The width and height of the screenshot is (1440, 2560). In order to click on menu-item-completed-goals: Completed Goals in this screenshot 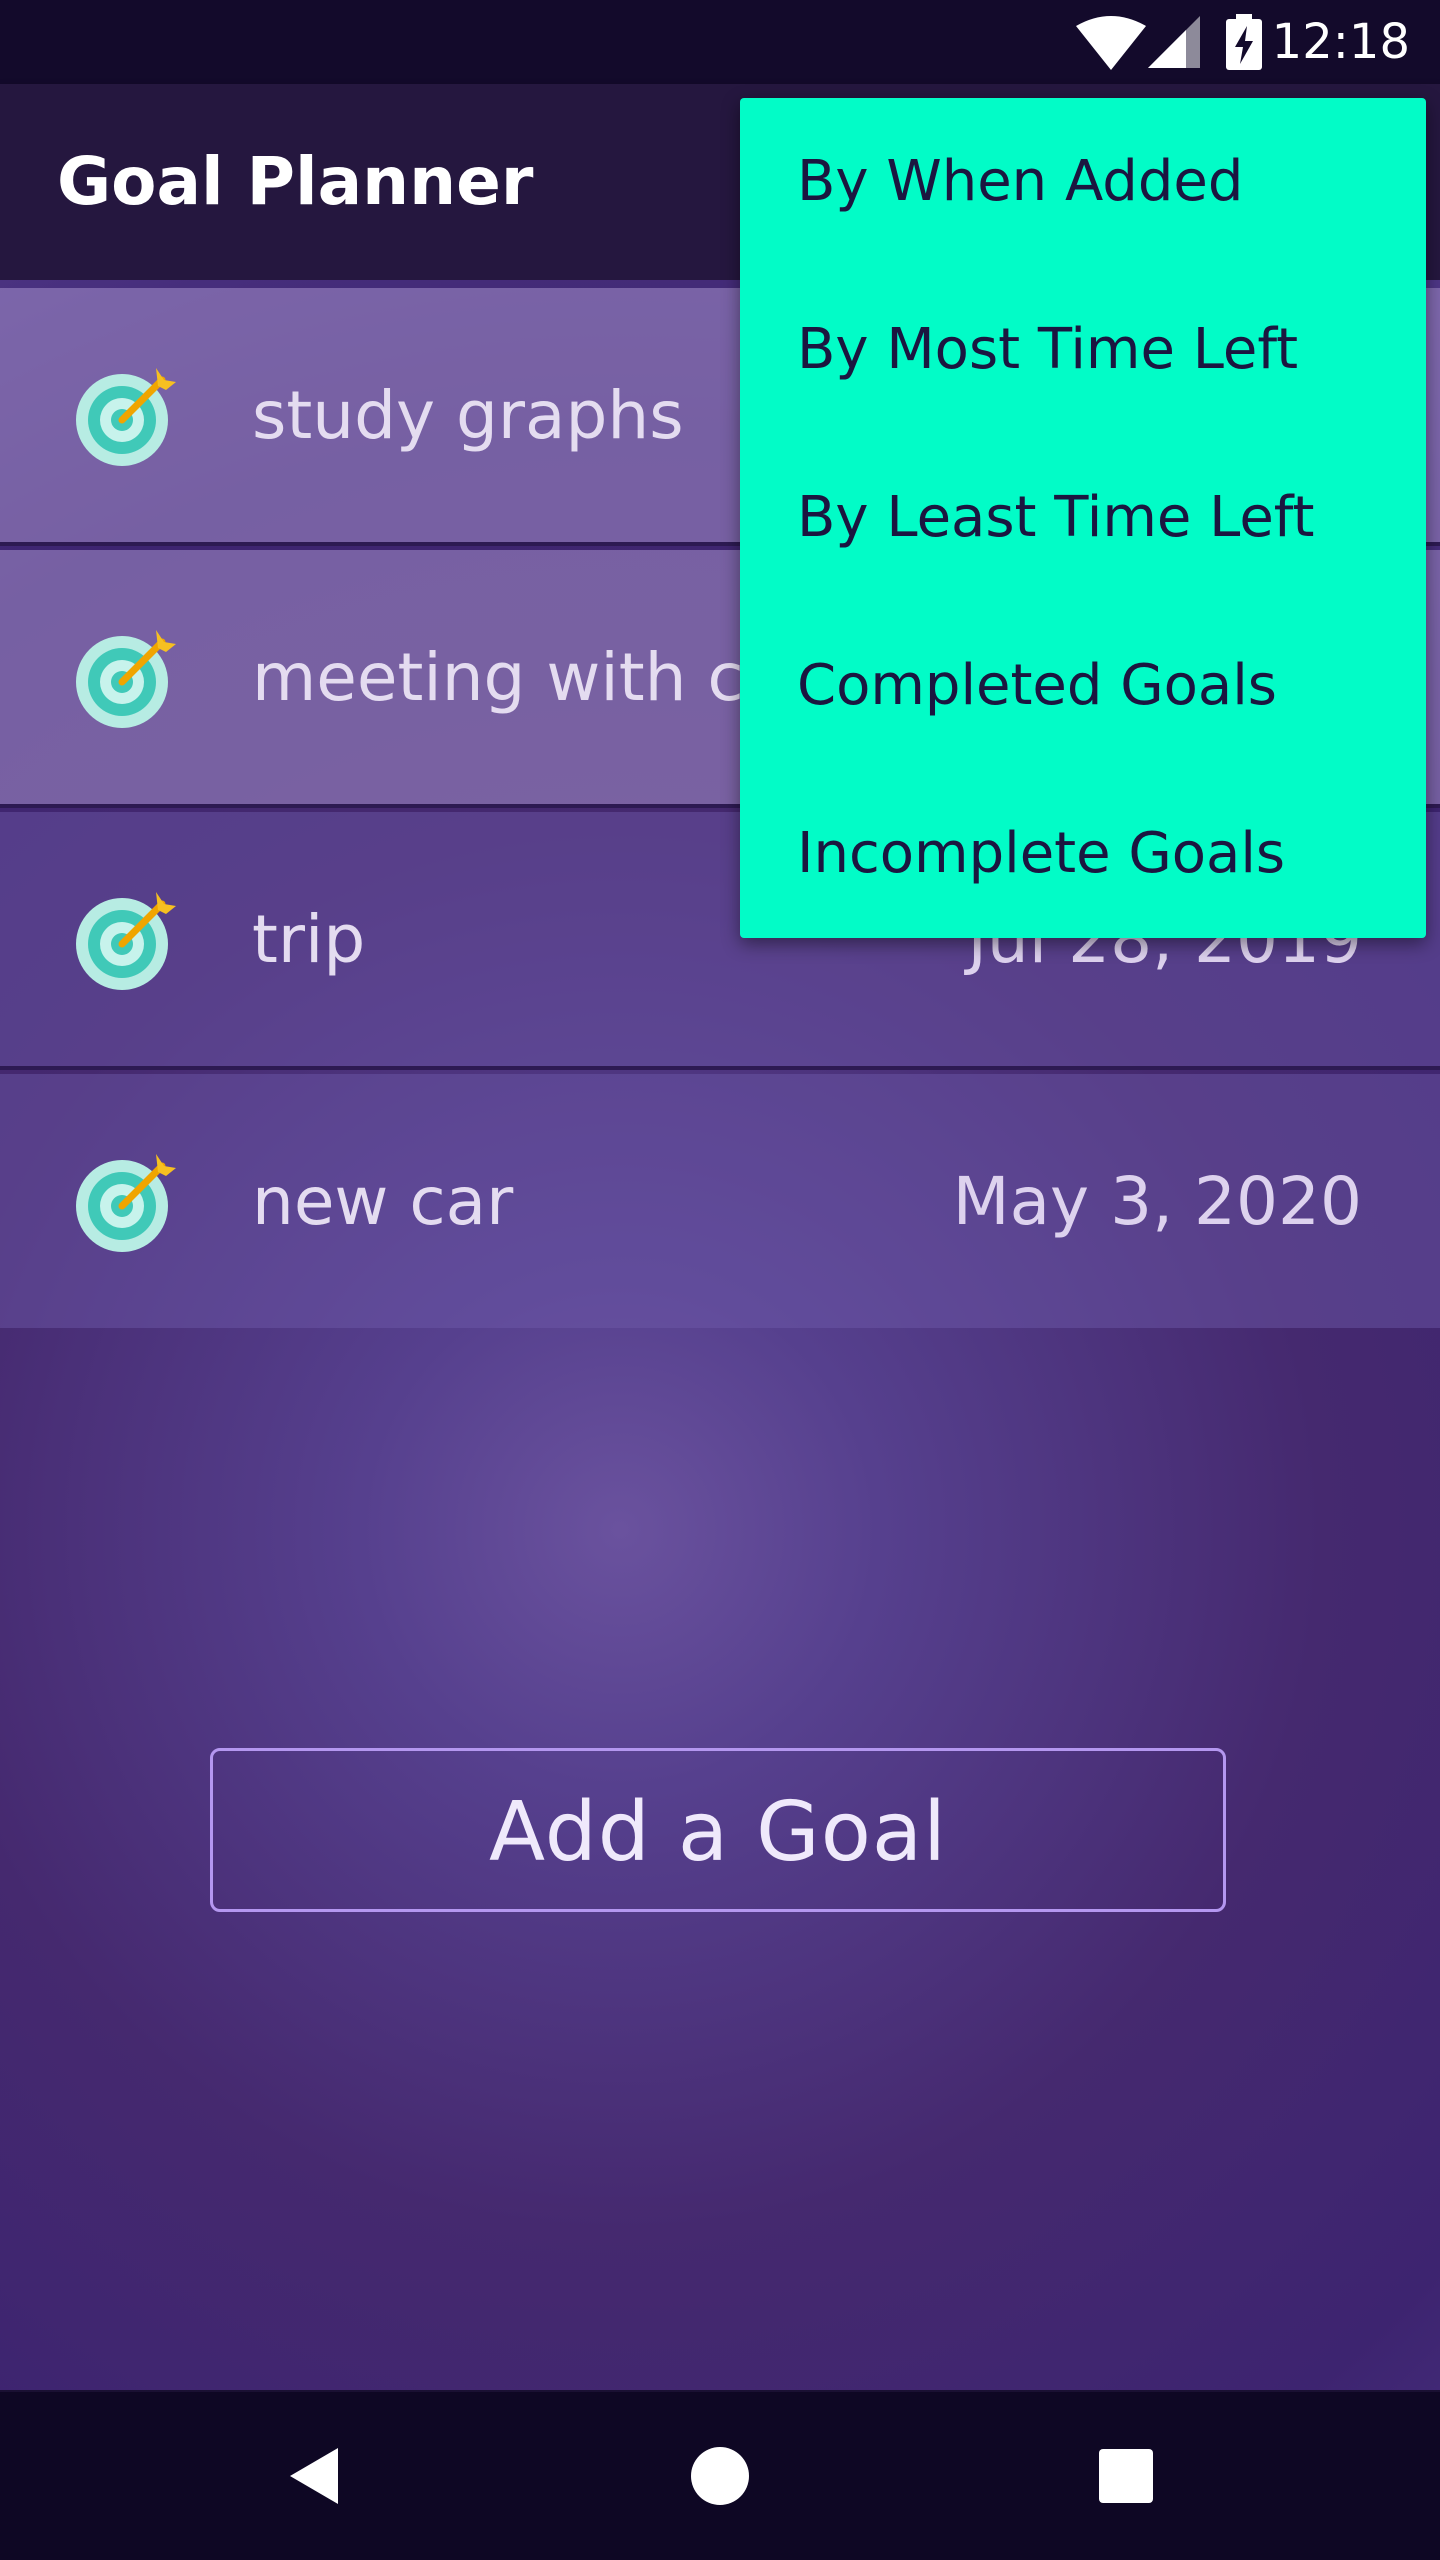, I will do `click(1083, 686)`.